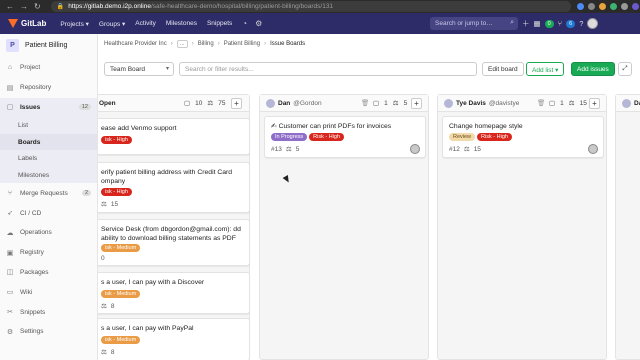 The height and width of the screenshot is (360, 640). Describe the element at coordinates (258, 23) in the screenshot. I see `settings-wrench-icon: ⚙` at that location.